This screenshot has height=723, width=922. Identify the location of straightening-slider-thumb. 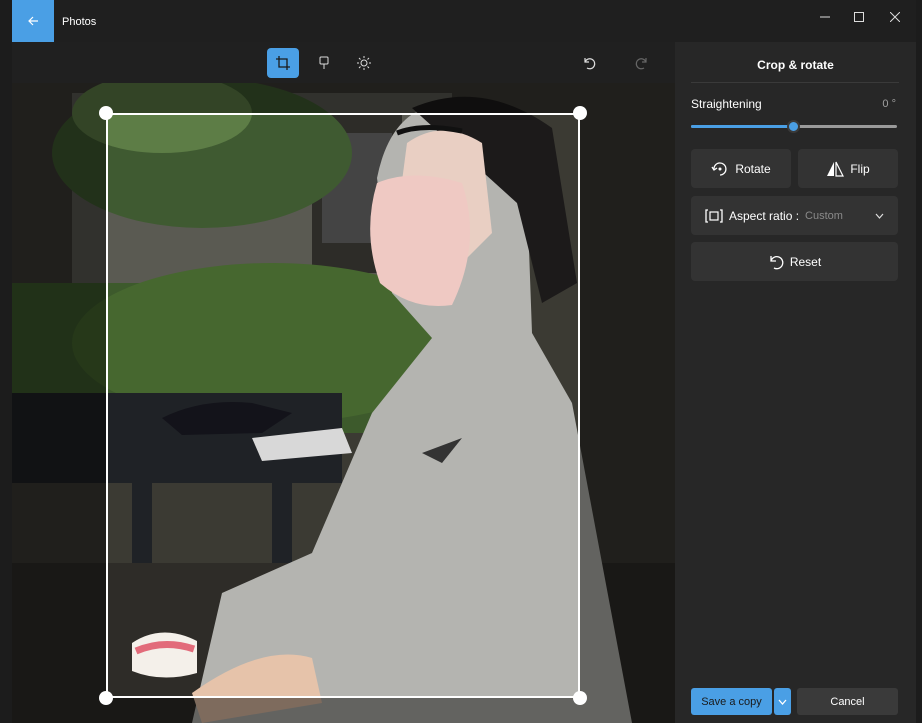
(793, 126).